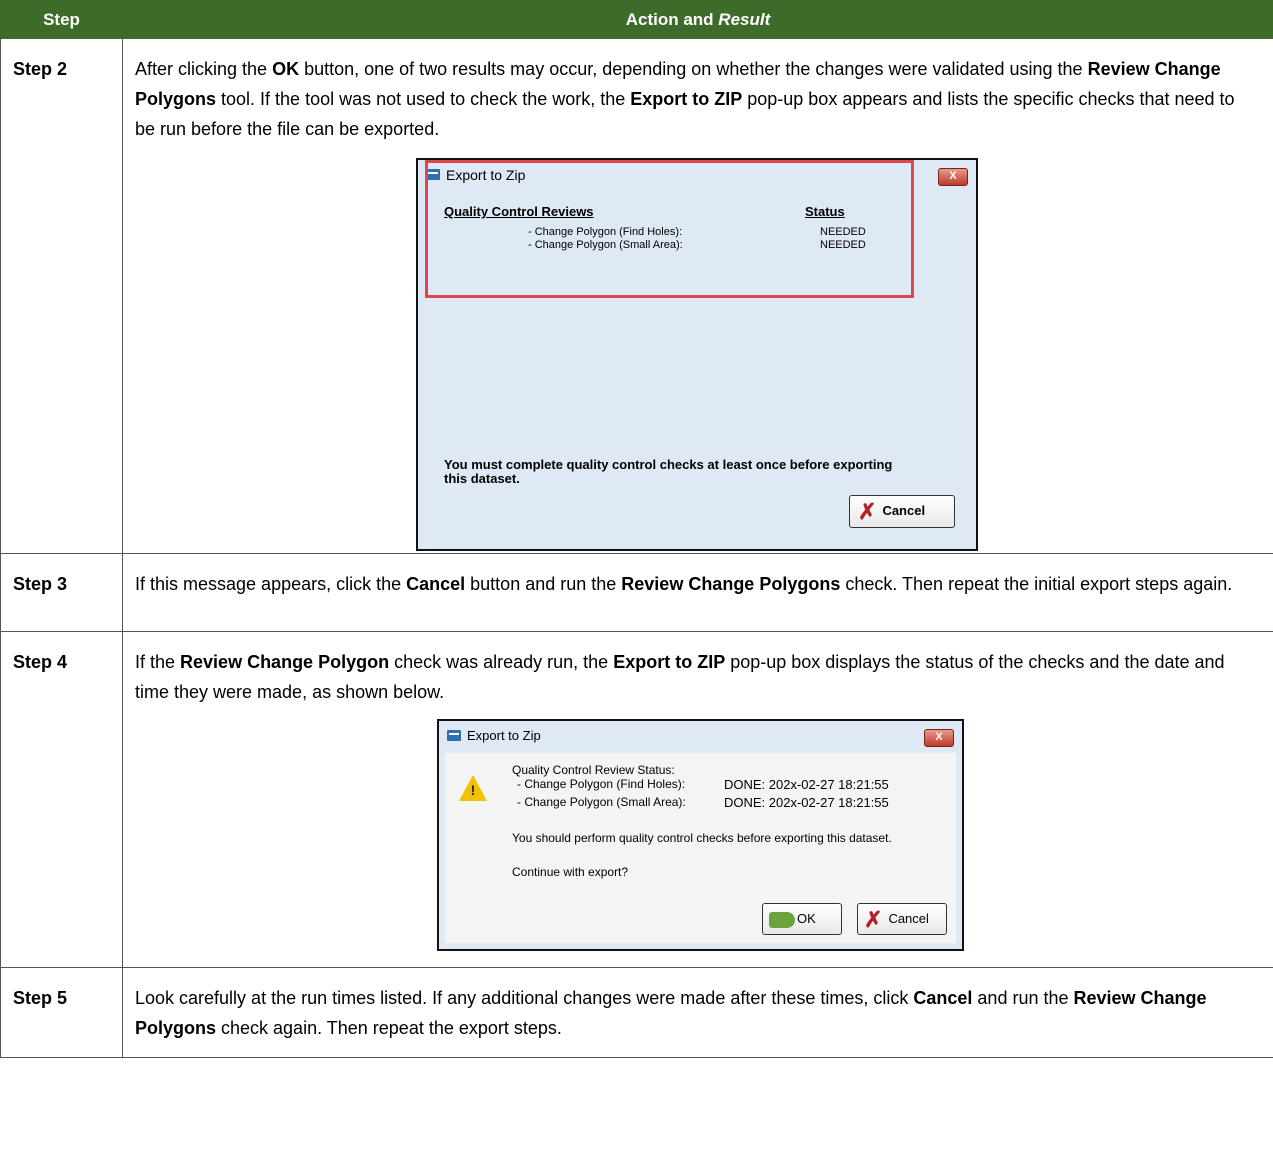 This screenshot has width=1273, height=1173. I want to click on ok-arrow-icon, so click(782, 919).